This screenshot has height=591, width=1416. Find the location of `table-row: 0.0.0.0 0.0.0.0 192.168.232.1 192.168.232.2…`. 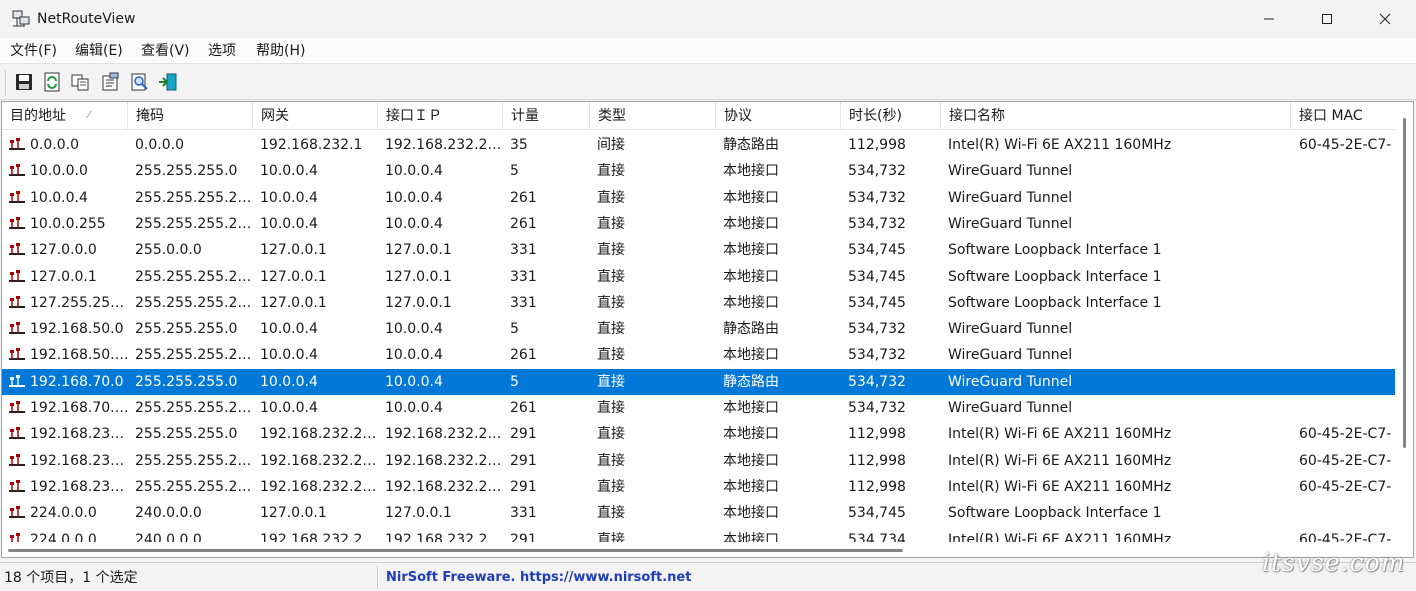

table-row: 0.0.0.0 0.0.0.0 192.168.232.1 192.168.232.2… is located at coordinates (698, 145).